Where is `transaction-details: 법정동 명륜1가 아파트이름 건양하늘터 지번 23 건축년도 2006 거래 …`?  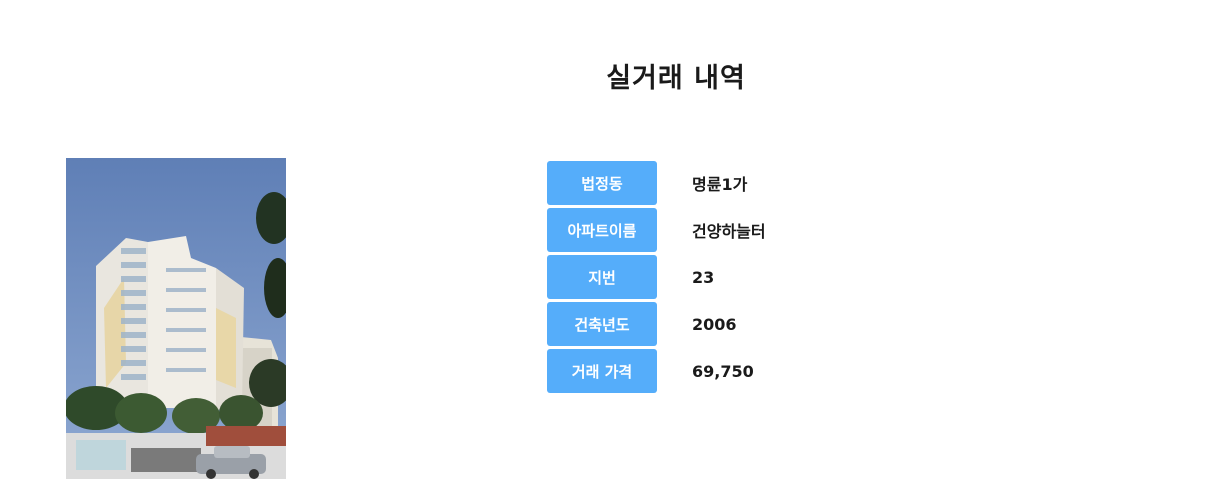 transaction-details: 법정동 명륜1가 아파트이름 건양하늘터 지번 23 건축년도 2006 거래 … is located at coordinates (656, 278).